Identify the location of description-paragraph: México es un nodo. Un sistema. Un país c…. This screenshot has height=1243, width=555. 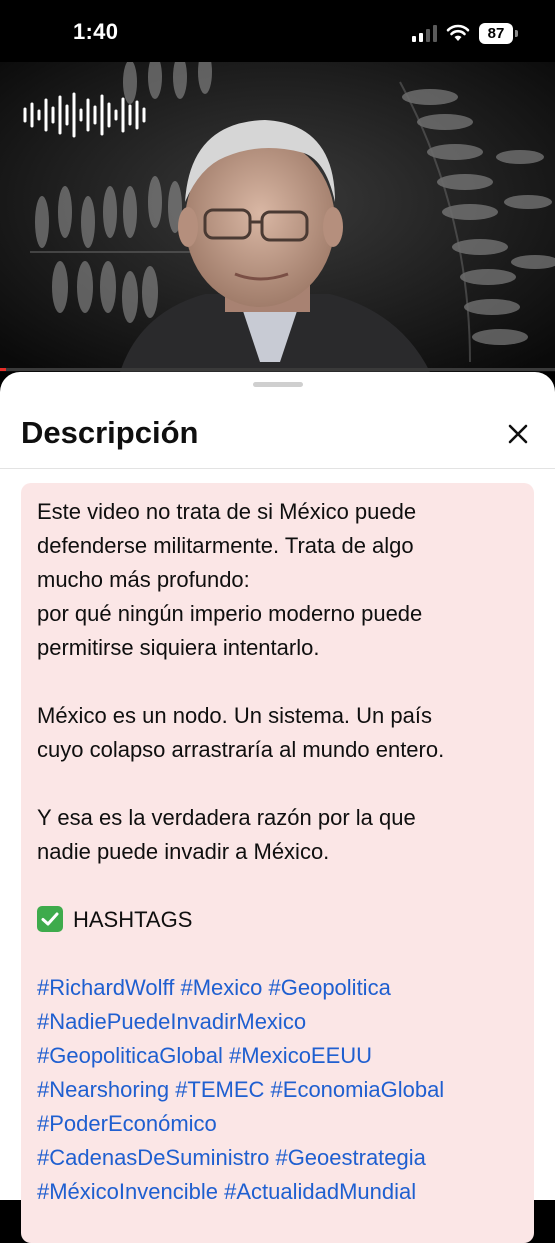
(279, 733).